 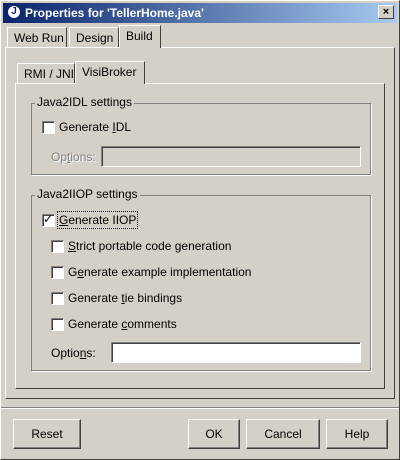 I want to click on strict-portable-label: Strict portable code generation, so click(x=149, y=246).